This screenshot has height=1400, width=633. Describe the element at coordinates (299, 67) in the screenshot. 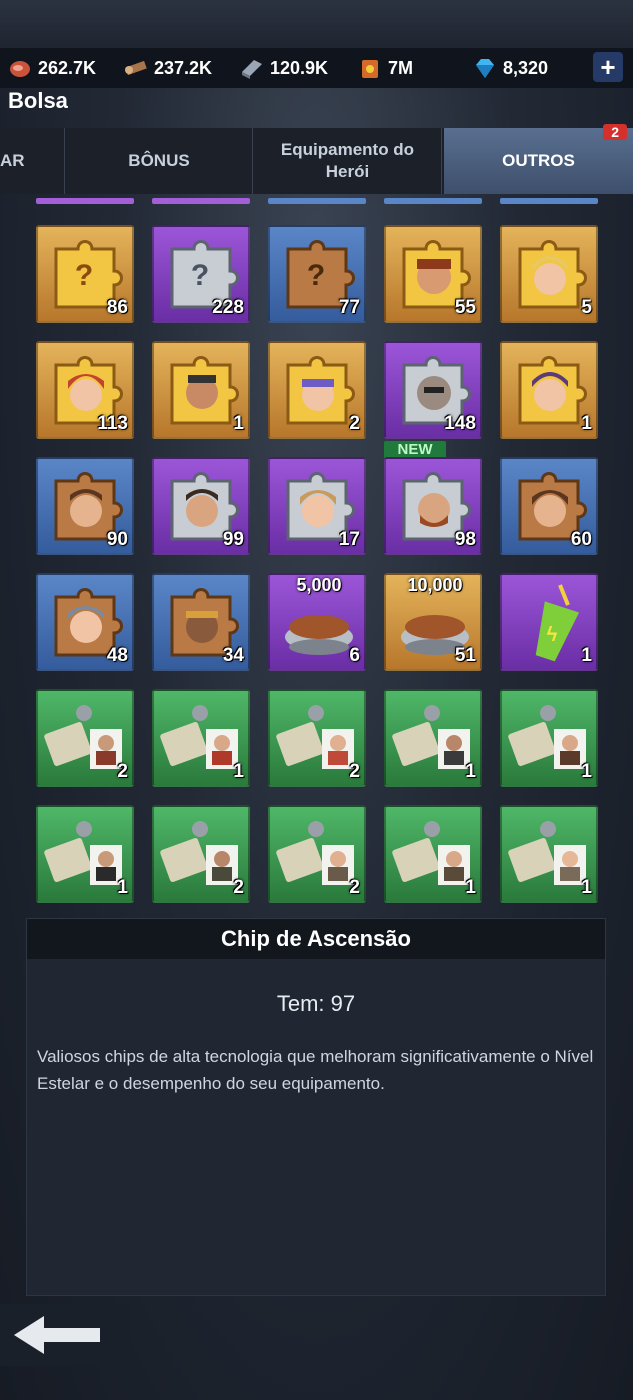

I see `resource-value: 120.9K` at that location.